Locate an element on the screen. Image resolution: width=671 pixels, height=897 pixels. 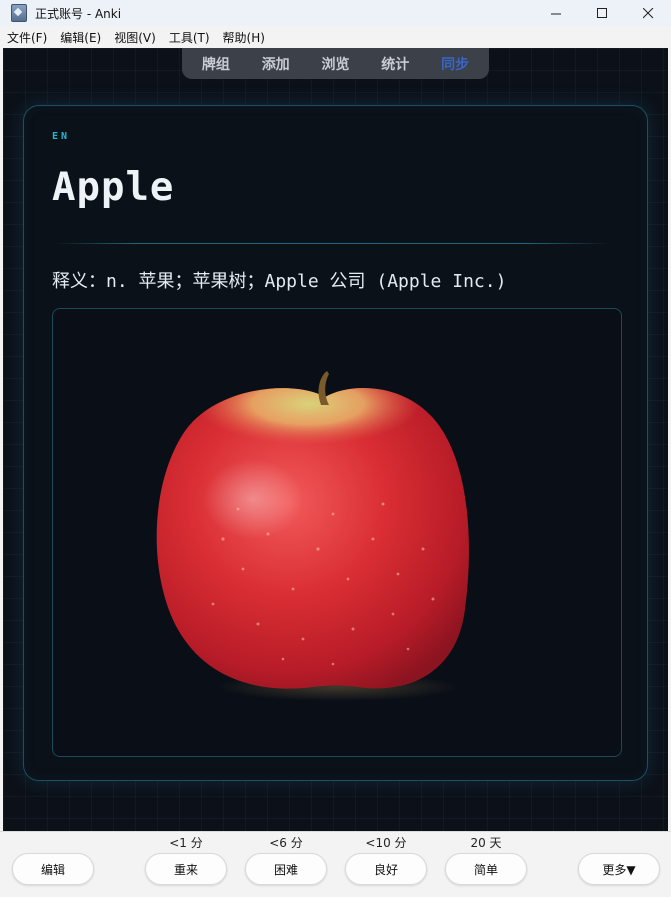
menu-edit: 编辑(E) is located at coordinates (80, 37).